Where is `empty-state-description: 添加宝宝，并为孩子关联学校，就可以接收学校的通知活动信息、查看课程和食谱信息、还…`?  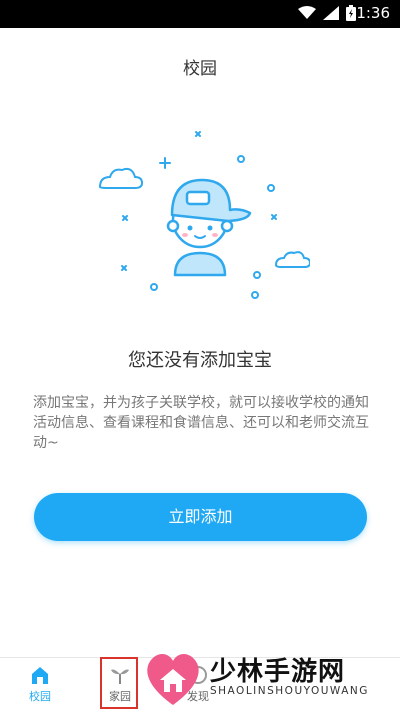 empty-state-description: 添加宝宝，并为孩子关联学校，就可以接收学校的通知活动信息、查看课程和食谱信息、还… is located at coordinates (201, 423).